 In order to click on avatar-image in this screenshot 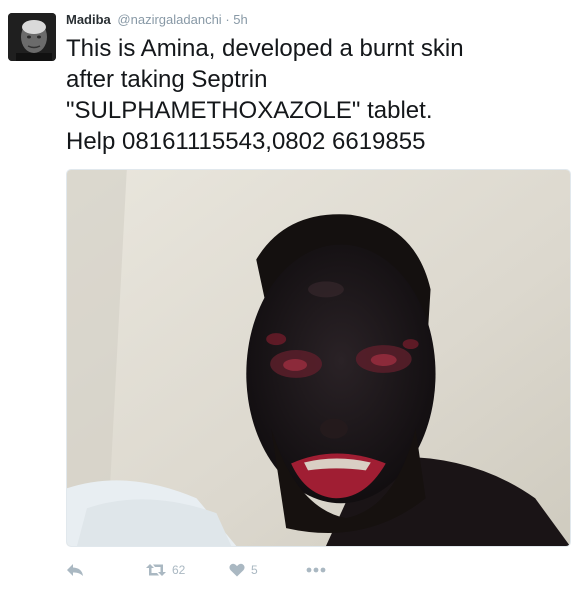, I will do `click(32, 37)`.